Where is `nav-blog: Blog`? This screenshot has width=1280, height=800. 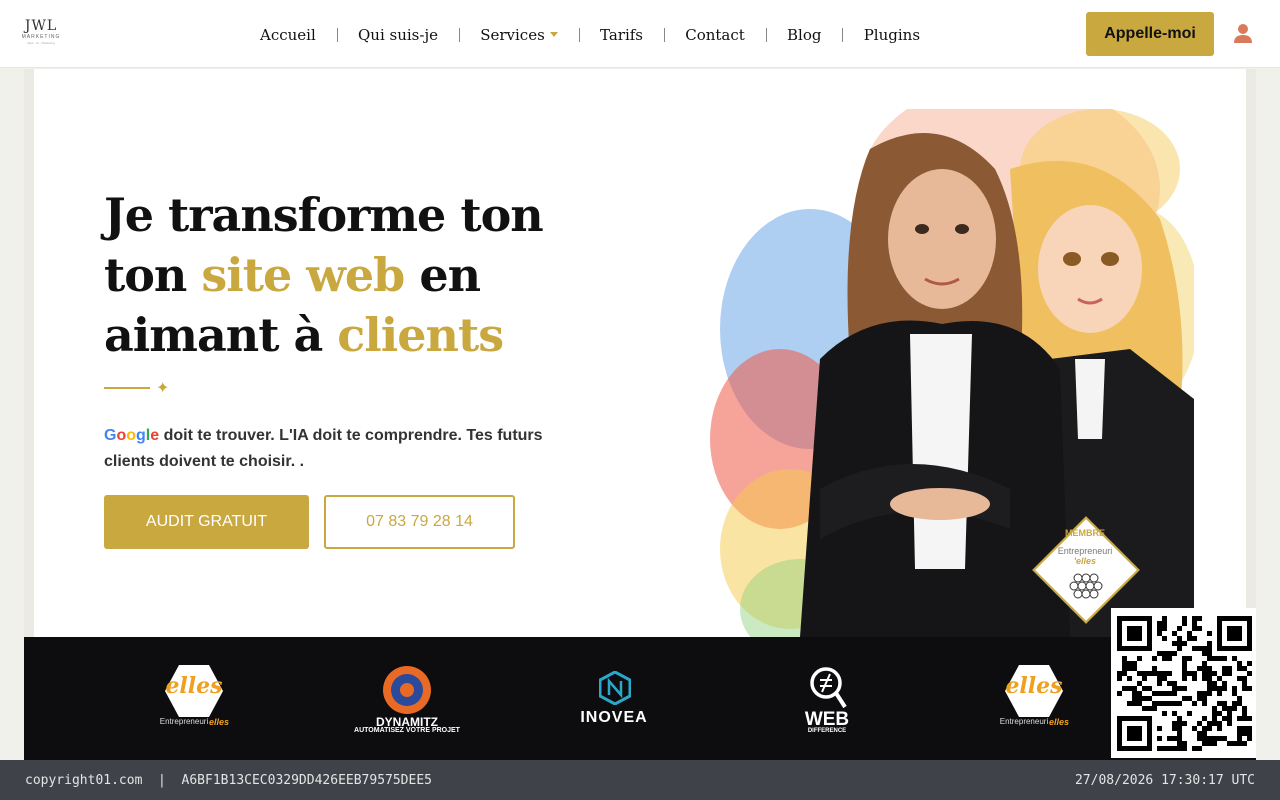
nav-blog: Blog is located at coordinates (804, 35).